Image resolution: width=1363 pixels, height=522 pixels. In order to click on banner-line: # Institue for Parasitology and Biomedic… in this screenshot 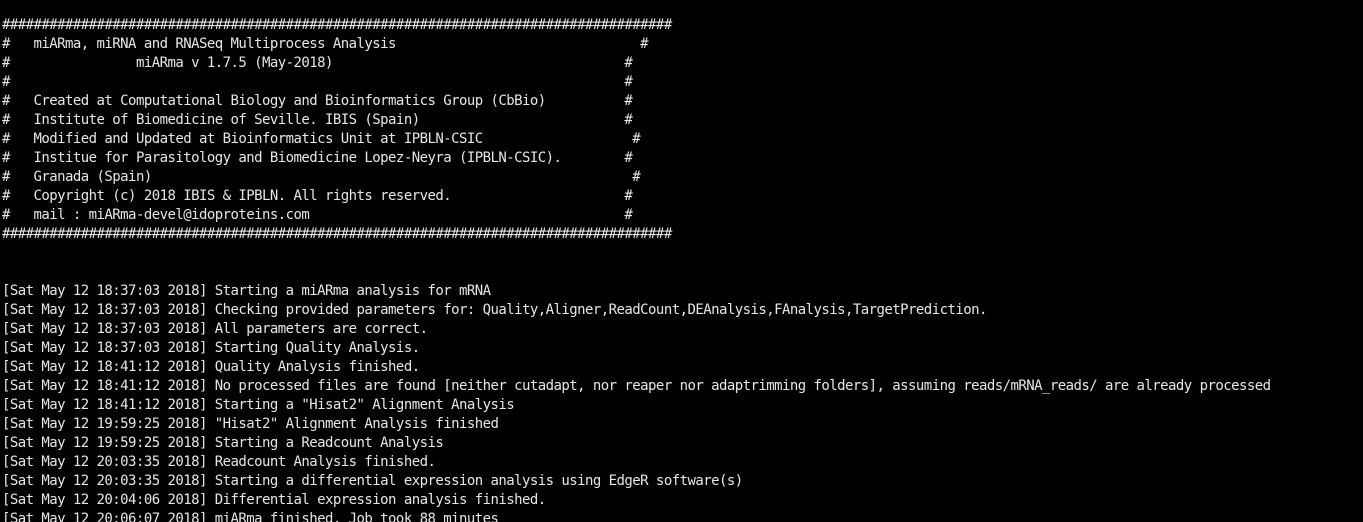, I will do `click(317, 158)`.